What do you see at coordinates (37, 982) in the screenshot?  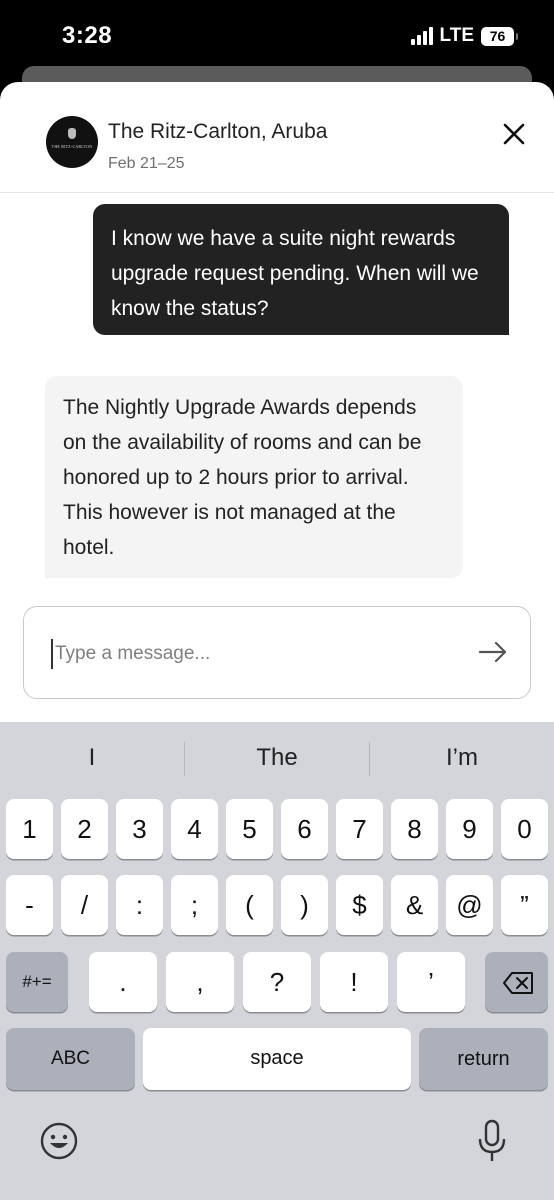 I see `symbols-toggle-key: #+=` at bounding box center [37, 982].